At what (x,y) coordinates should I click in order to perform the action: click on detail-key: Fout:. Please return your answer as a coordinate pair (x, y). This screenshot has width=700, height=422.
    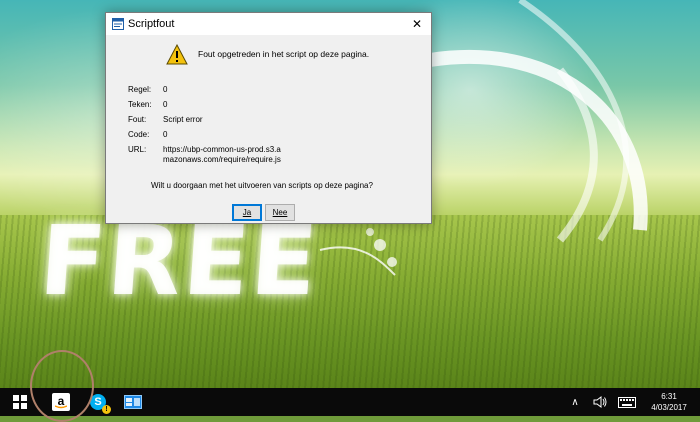
    Looking at the image, I should click on (137, 119).